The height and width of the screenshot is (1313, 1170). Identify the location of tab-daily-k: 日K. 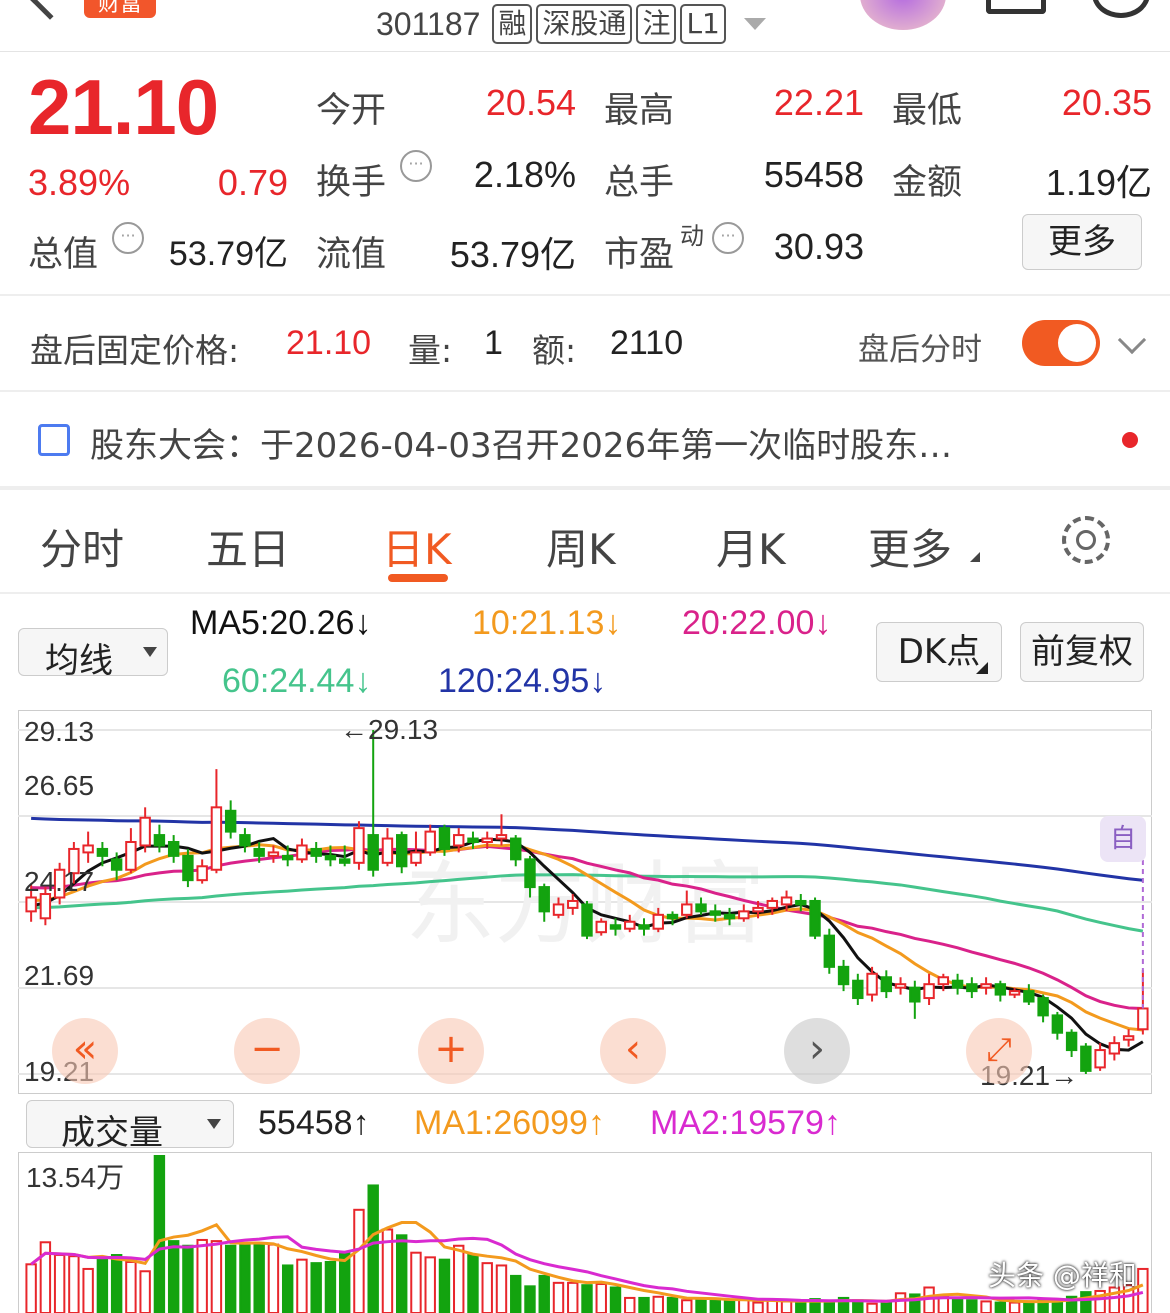
(417, 546).